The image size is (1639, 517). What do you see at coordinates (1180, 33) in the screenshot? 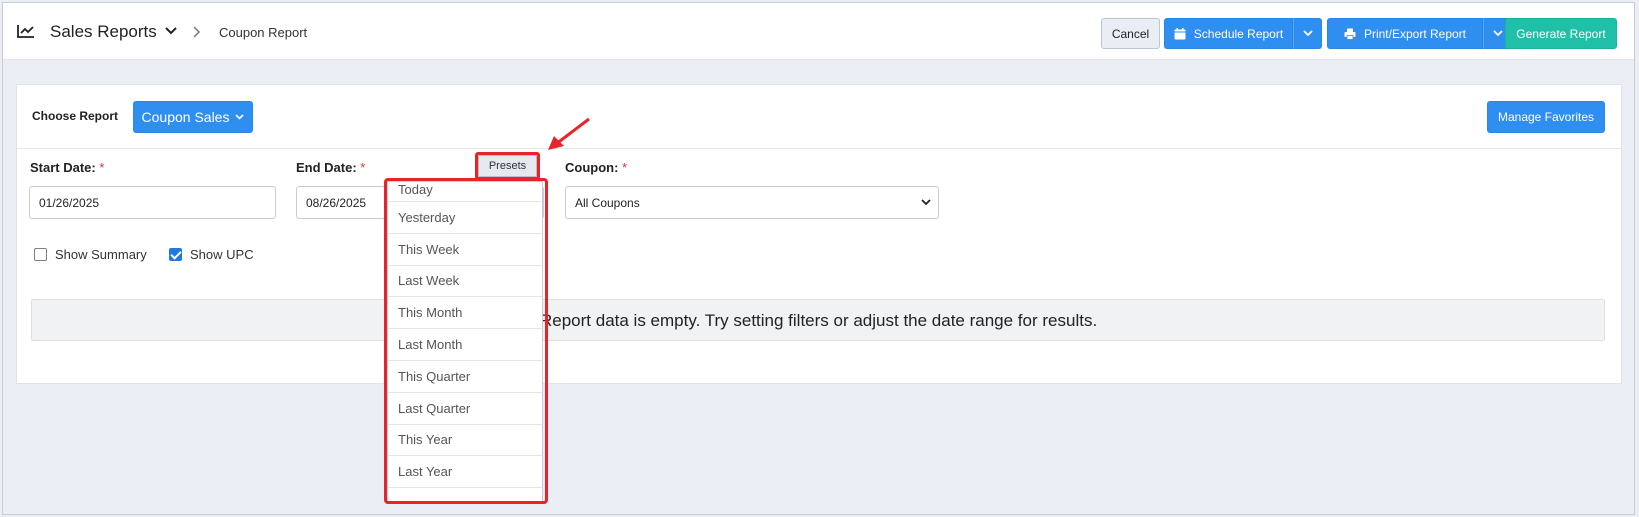
I see `calendar-icon` at bounding box center [1180, 33].